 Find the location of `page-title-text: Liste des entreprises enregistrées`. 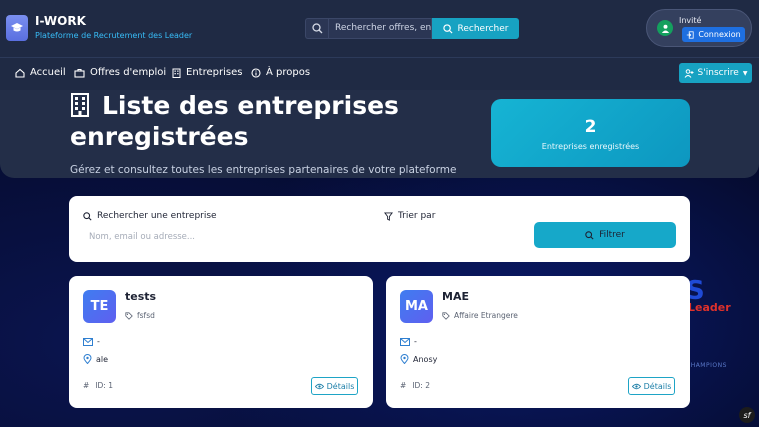

page-title-text: Liste des entreprises enregistrées is located at coordinates (234, 121).